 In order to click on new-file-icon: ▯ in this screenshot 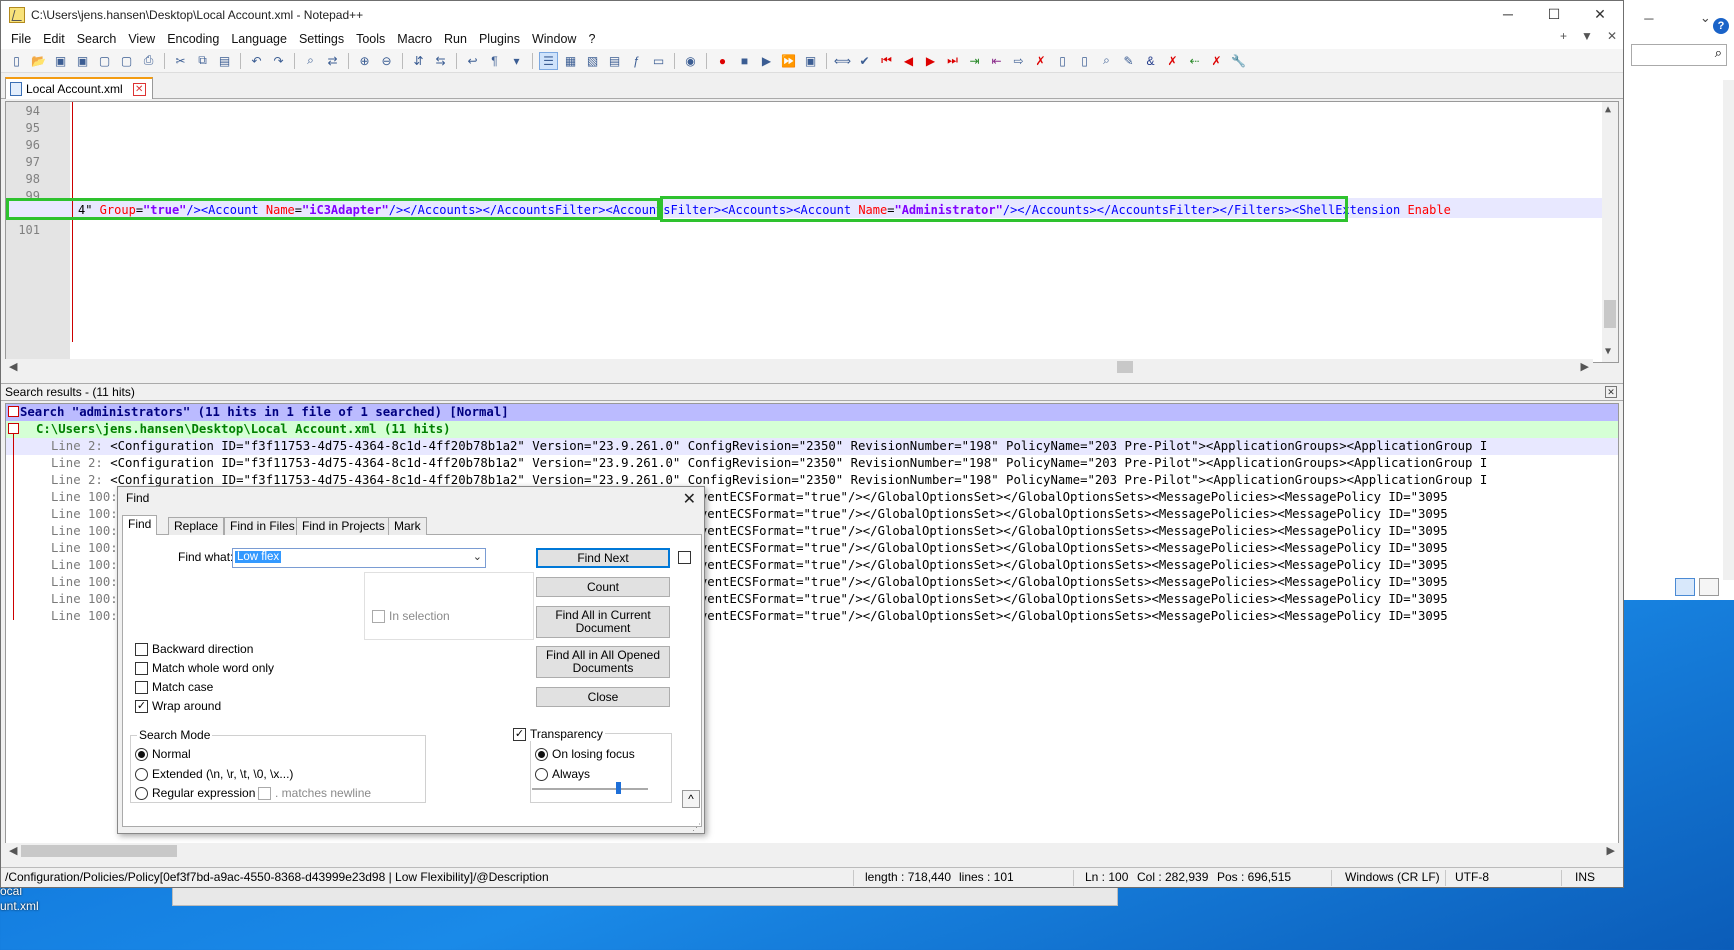, I will do `click(16, 61)`.